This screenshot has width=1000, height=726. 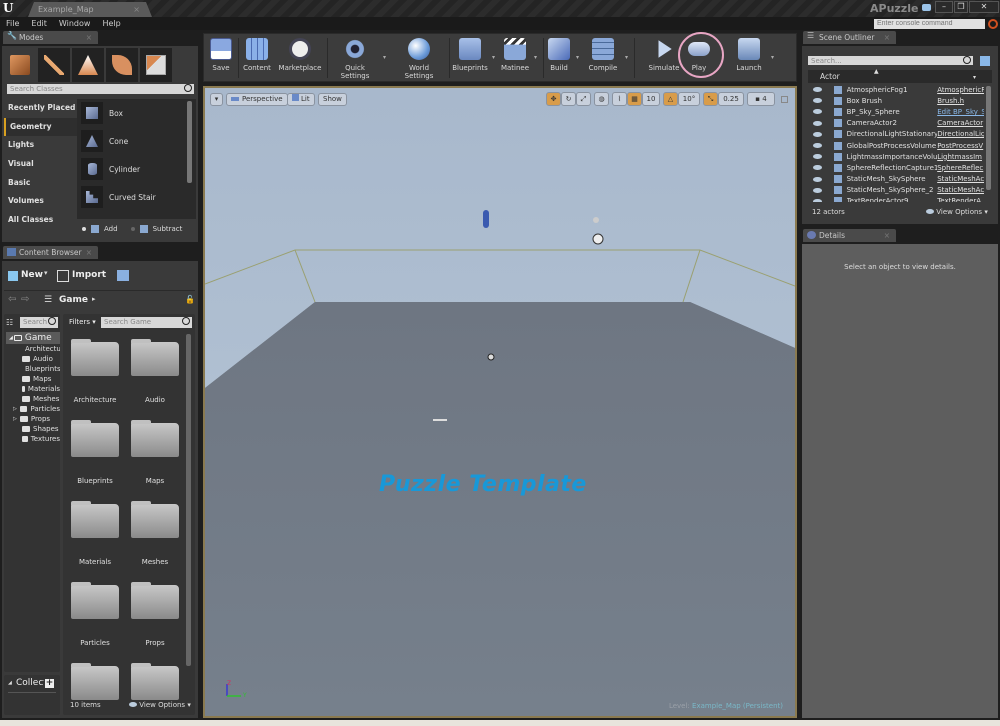 What do you see at coordinates (82, 322) in the screenshot?
I see `filters-button: Filters ▾` at bounding box center [82, 322].